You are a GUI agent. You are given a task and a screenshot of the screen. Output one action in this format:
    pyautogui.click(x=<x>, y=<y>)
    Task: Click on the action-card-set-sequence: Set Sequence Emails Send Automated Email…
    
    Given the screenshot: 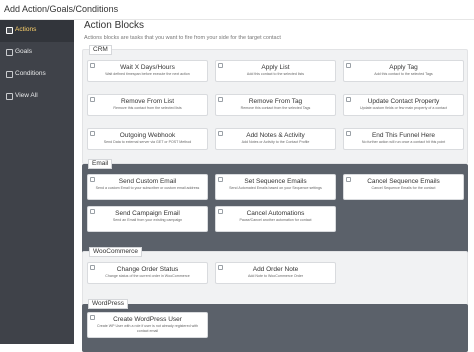 What is the action you would take?
    pyautogui.click(x=275, y=187)
    